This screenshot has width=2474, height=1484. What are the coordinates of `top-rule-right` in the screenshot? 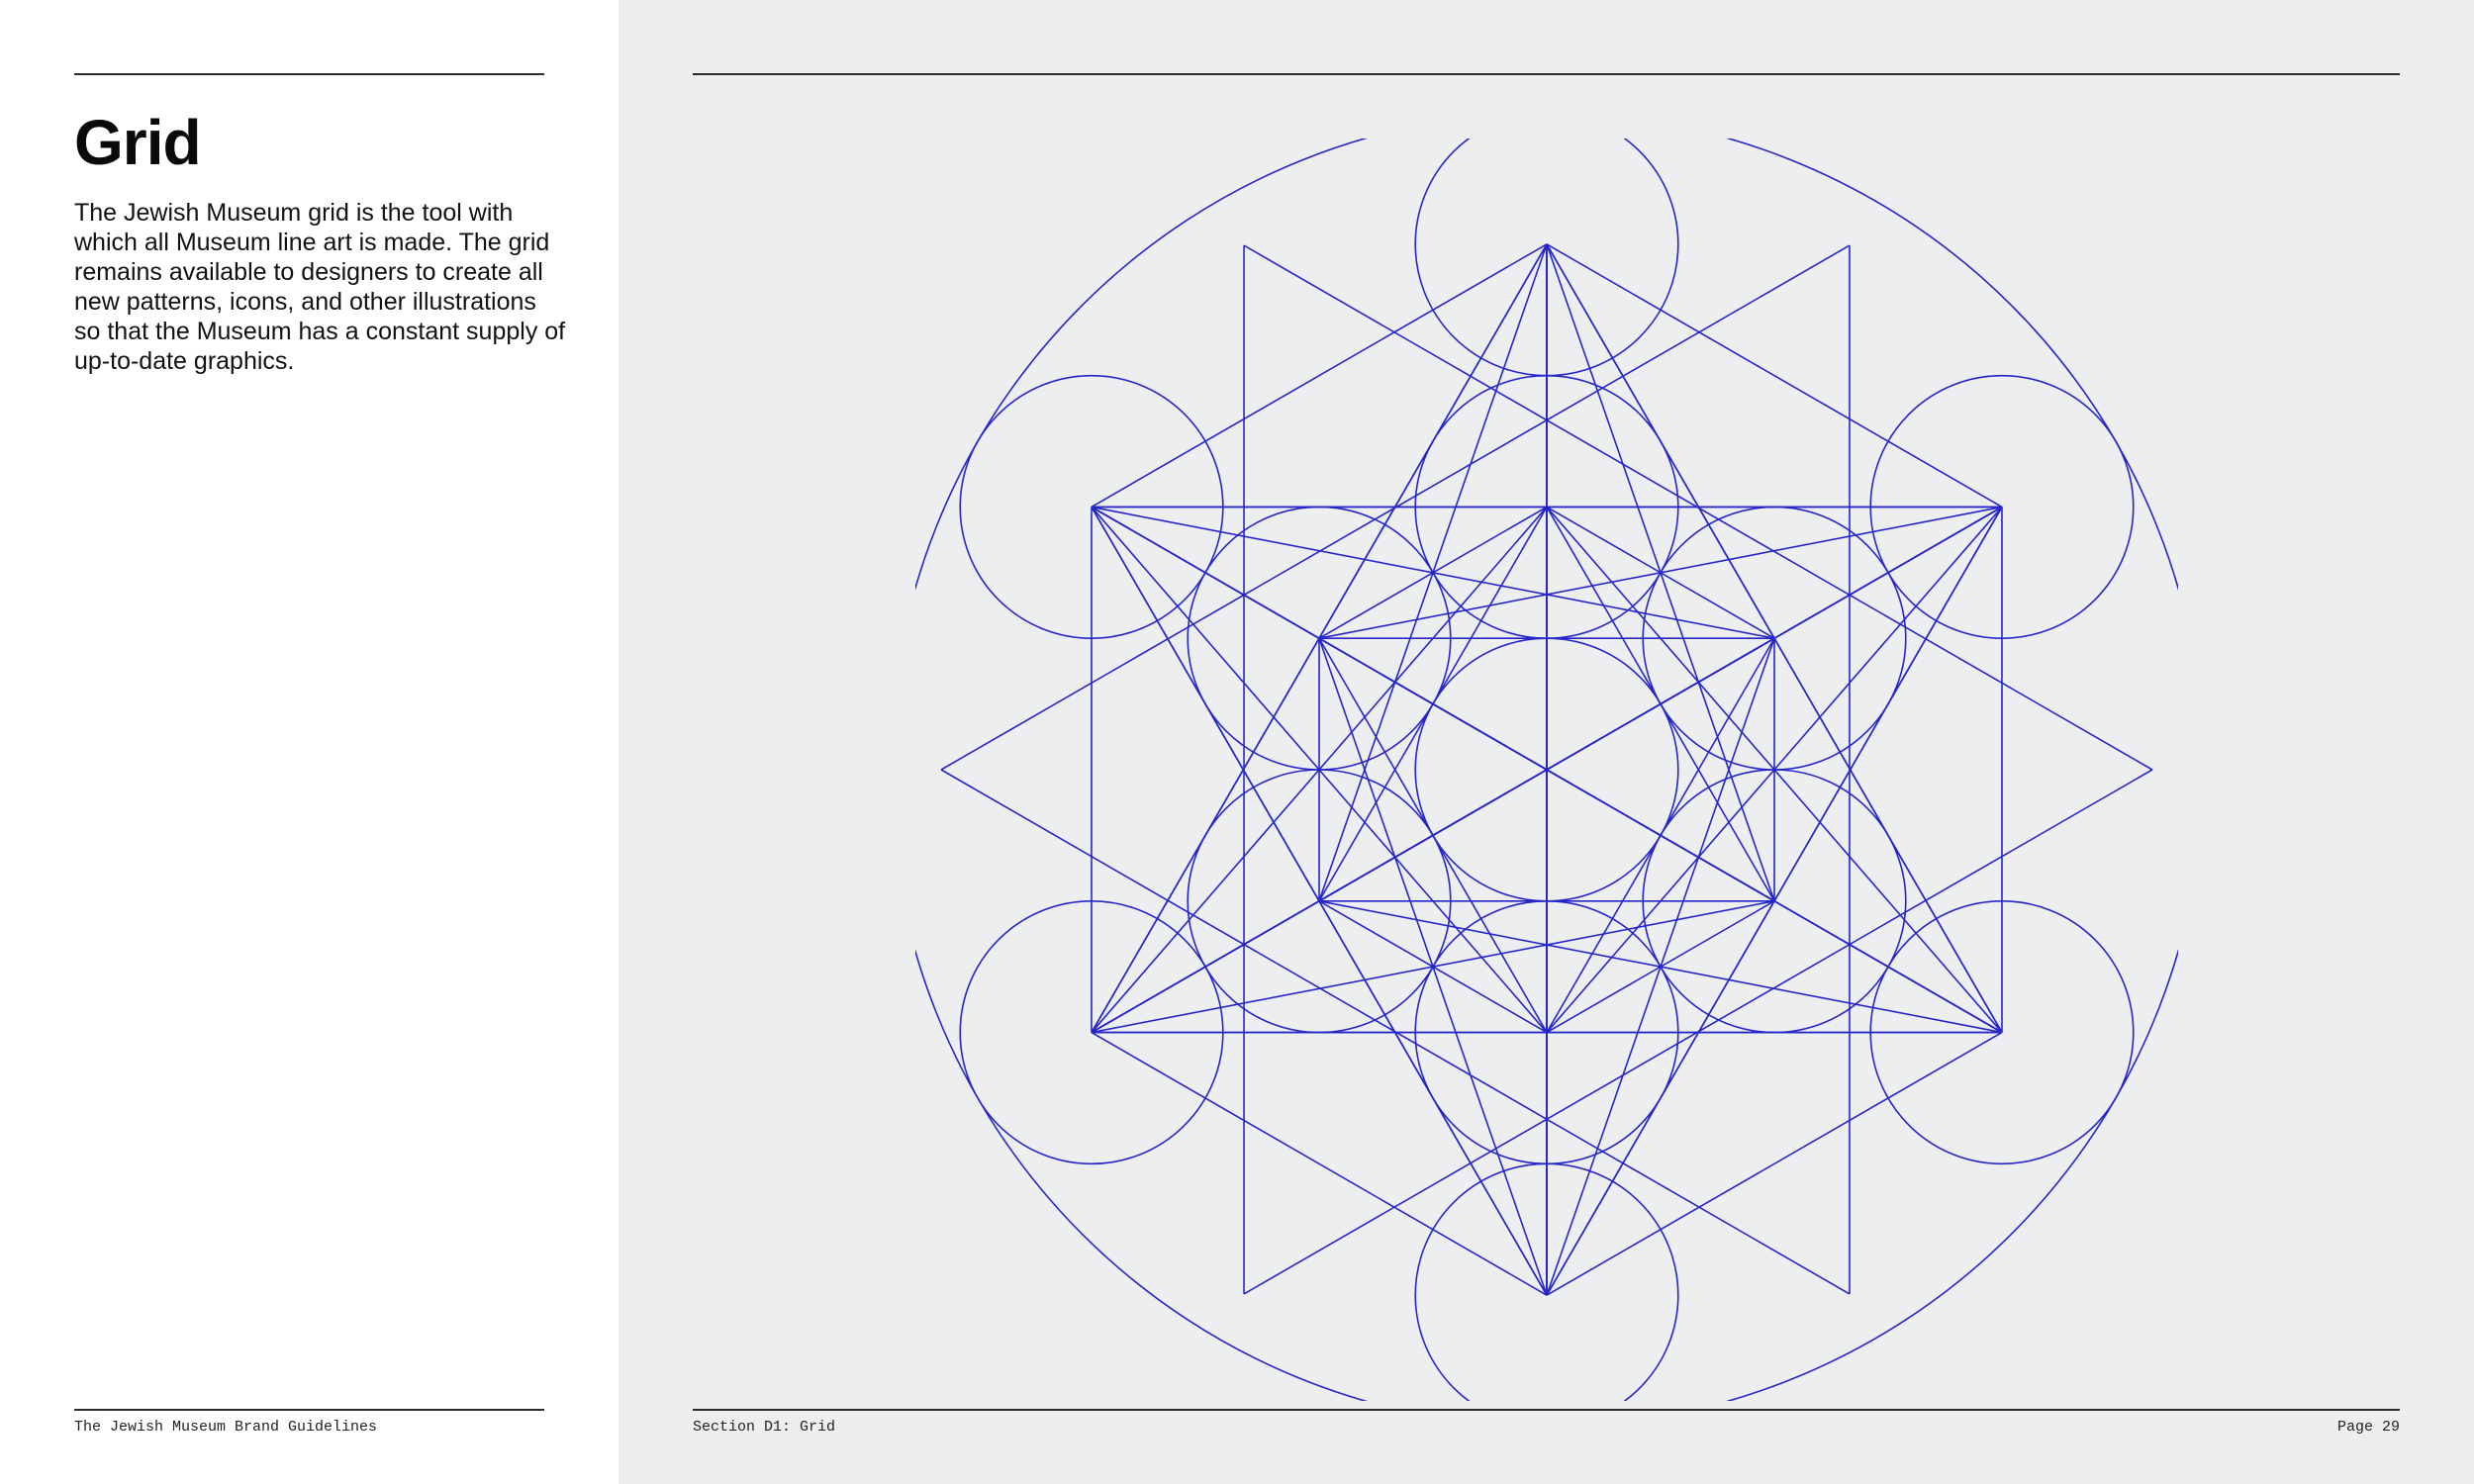 It's located at (1547, 74).